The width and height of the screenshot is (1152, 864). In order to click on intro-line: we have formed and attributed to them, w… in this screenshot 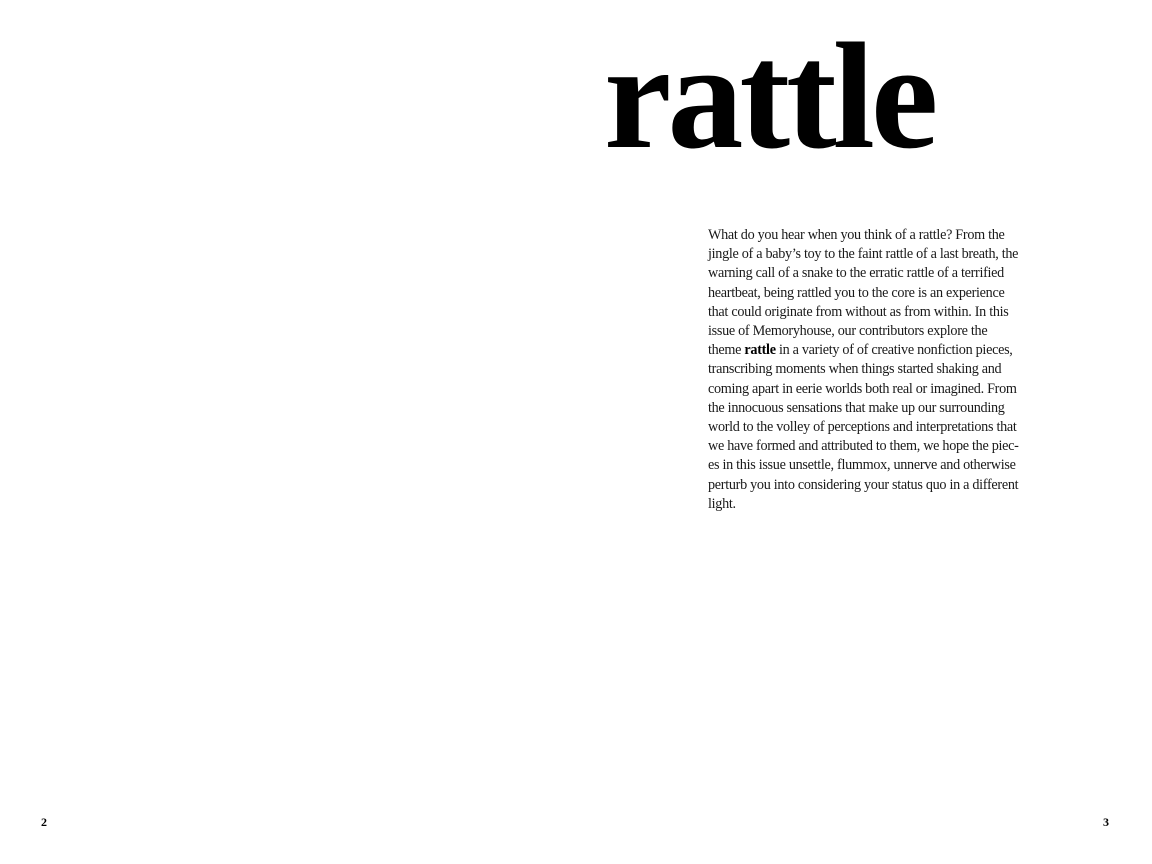, I will do `click(863, 446)`.